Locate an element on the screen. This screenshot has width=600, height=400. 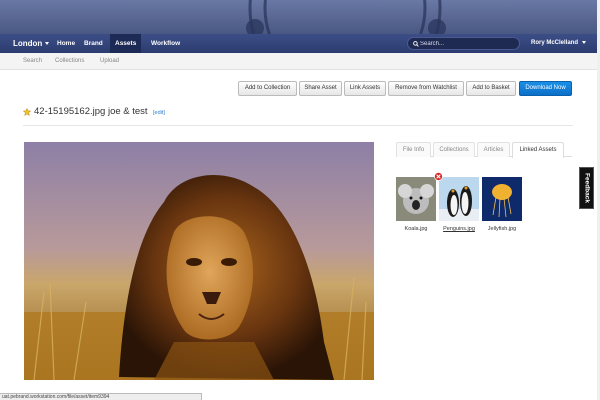
tab-file-info: File Info is located at coordinates (413, 149).